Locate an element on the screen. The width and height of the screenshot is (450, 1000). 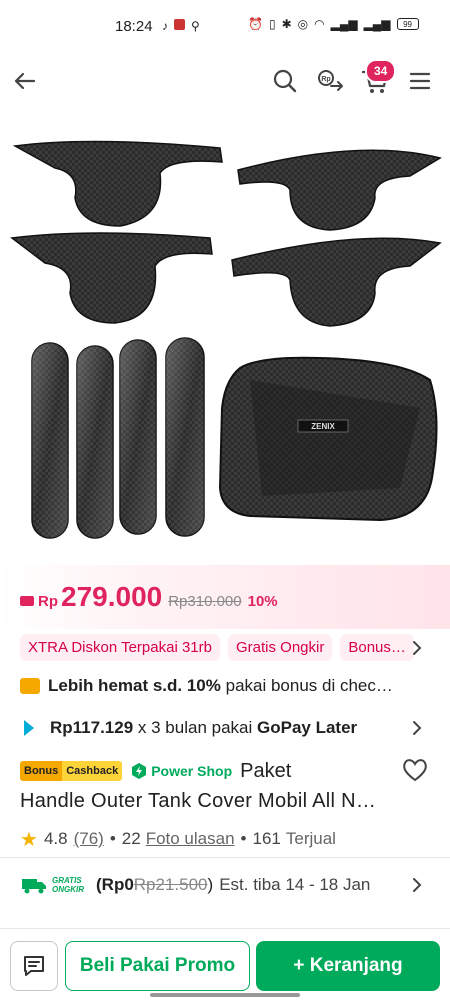
back-arrow-icon is located at coordinates (25, 81).